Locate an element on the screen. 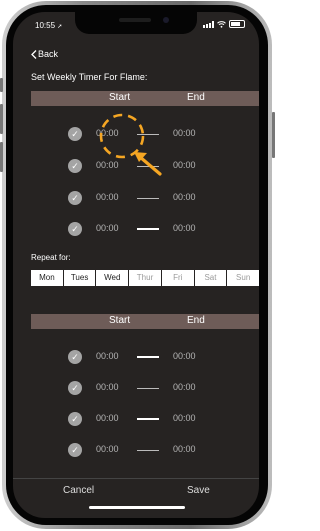 The width and height of the screenshot is (320, 531). speaker-grille is located at coordinates (135, 20).